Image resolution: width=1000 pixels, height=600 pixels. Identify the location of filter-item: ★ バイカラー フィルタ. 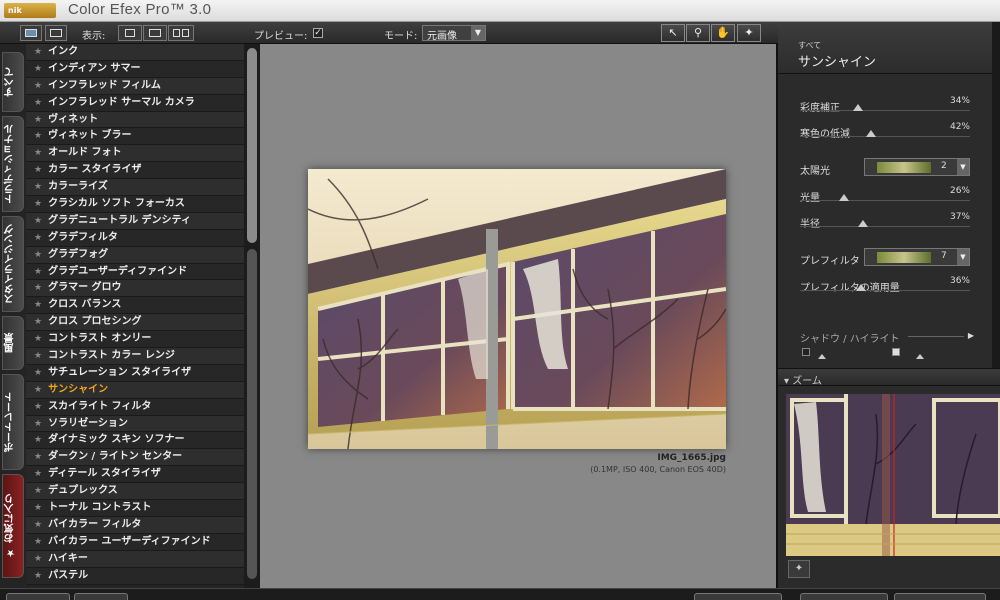
(135, 525).